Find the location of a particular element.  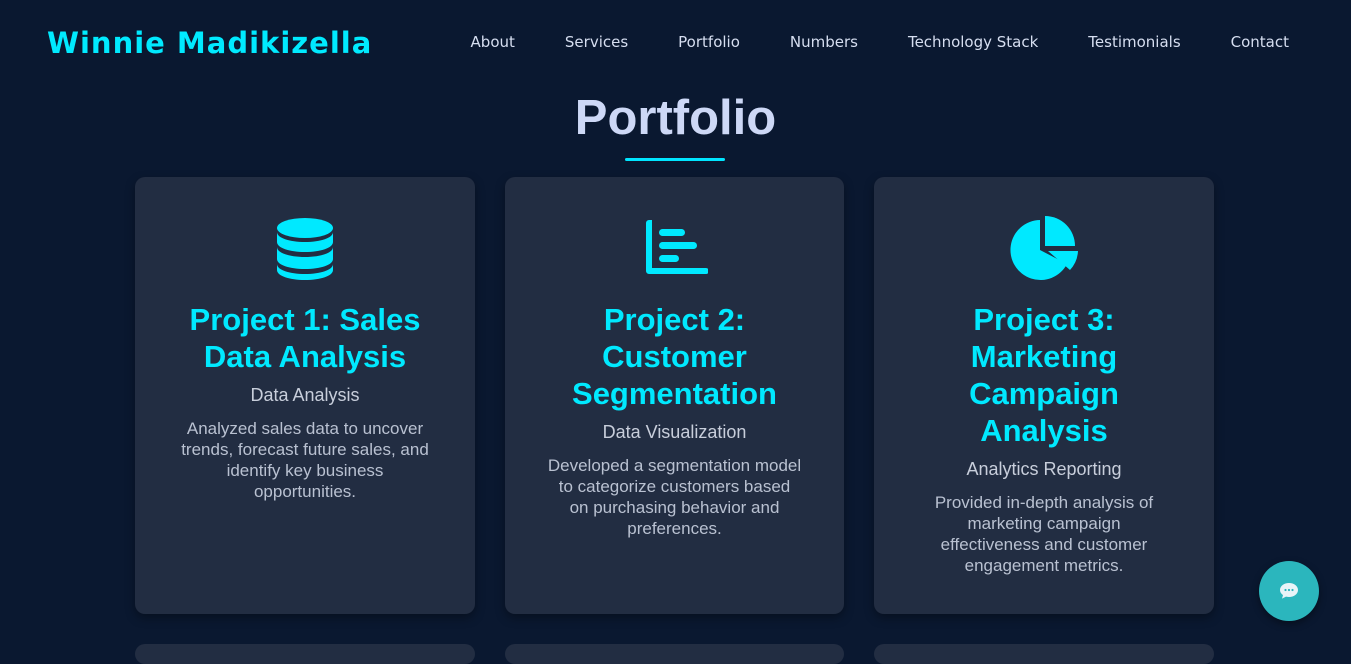

project-category: Analytics Reporting is located at coordinates (1044, 469).